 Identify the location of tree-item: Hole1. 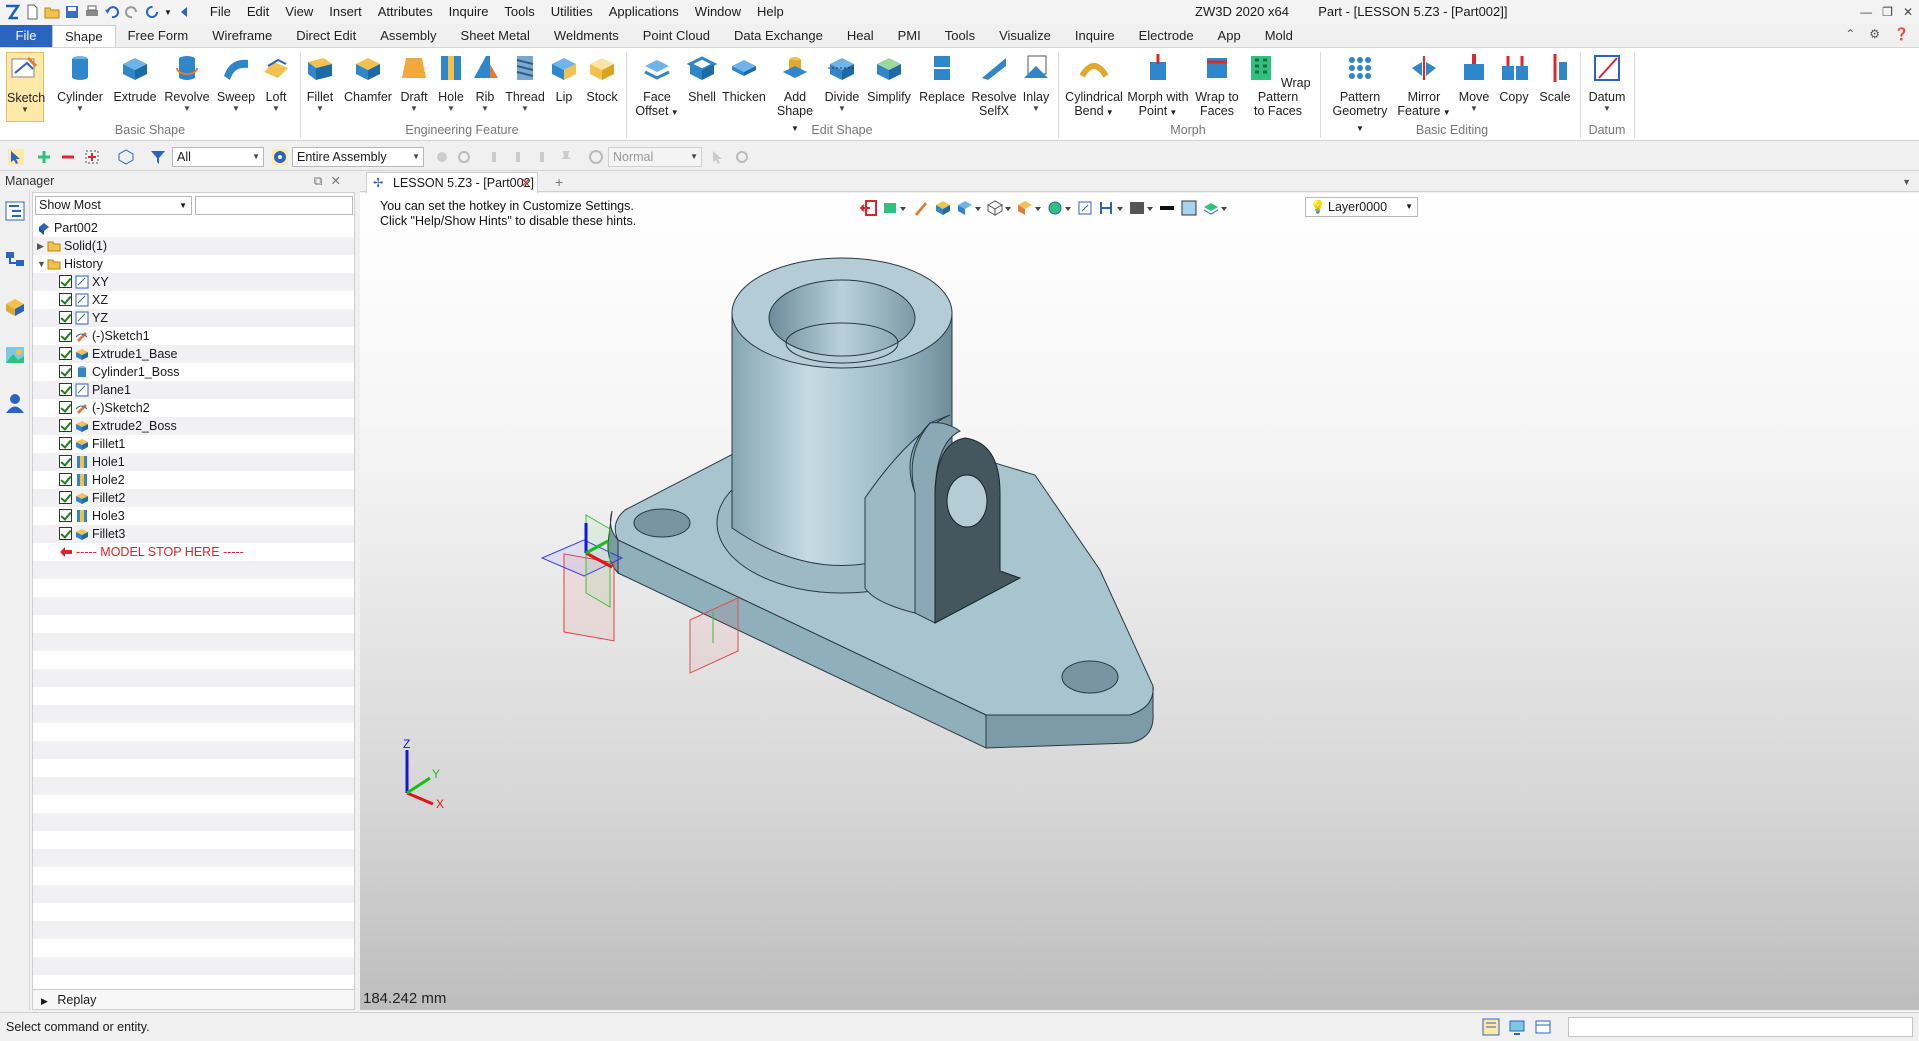
(193, 462).